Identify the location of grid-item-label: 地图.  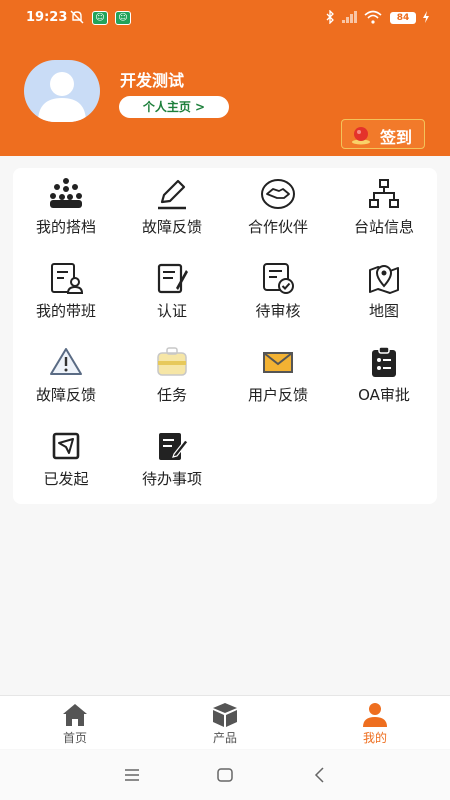
(383, 311).